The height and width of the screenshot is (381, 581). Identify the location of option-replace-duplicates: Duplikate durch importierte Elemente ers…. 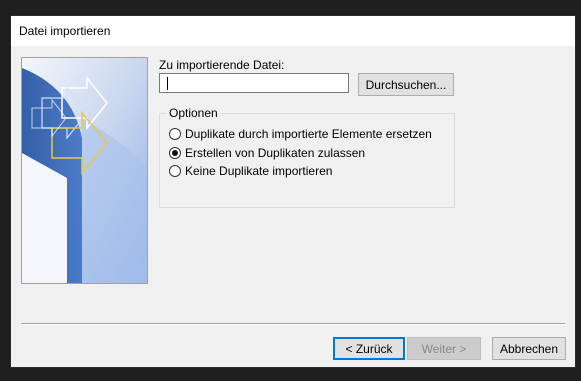
(300, 134).